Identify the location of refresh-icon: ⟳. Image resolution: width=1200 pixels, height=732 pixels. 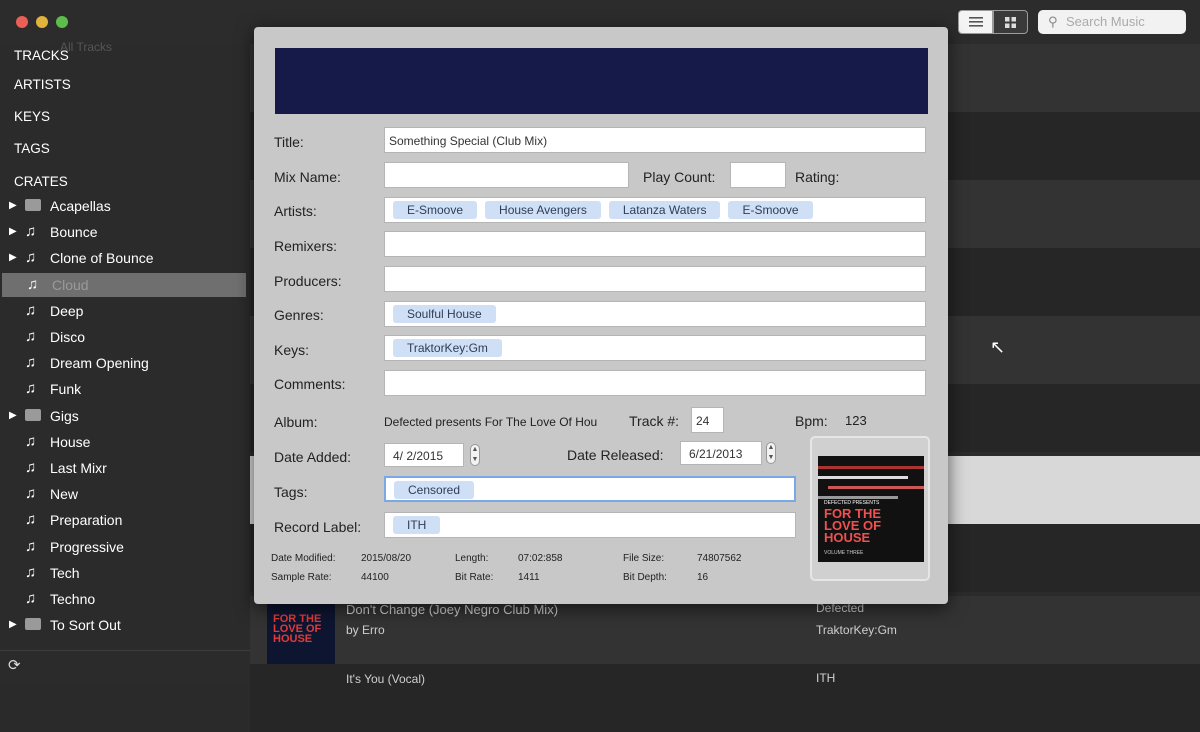
(14, 665).